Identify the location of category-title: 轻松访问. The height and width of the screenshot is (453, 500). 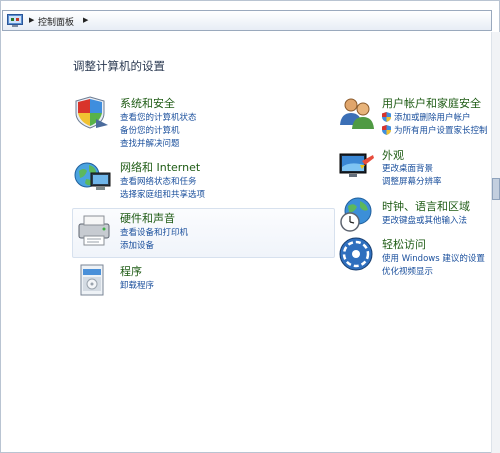
(404, 244).